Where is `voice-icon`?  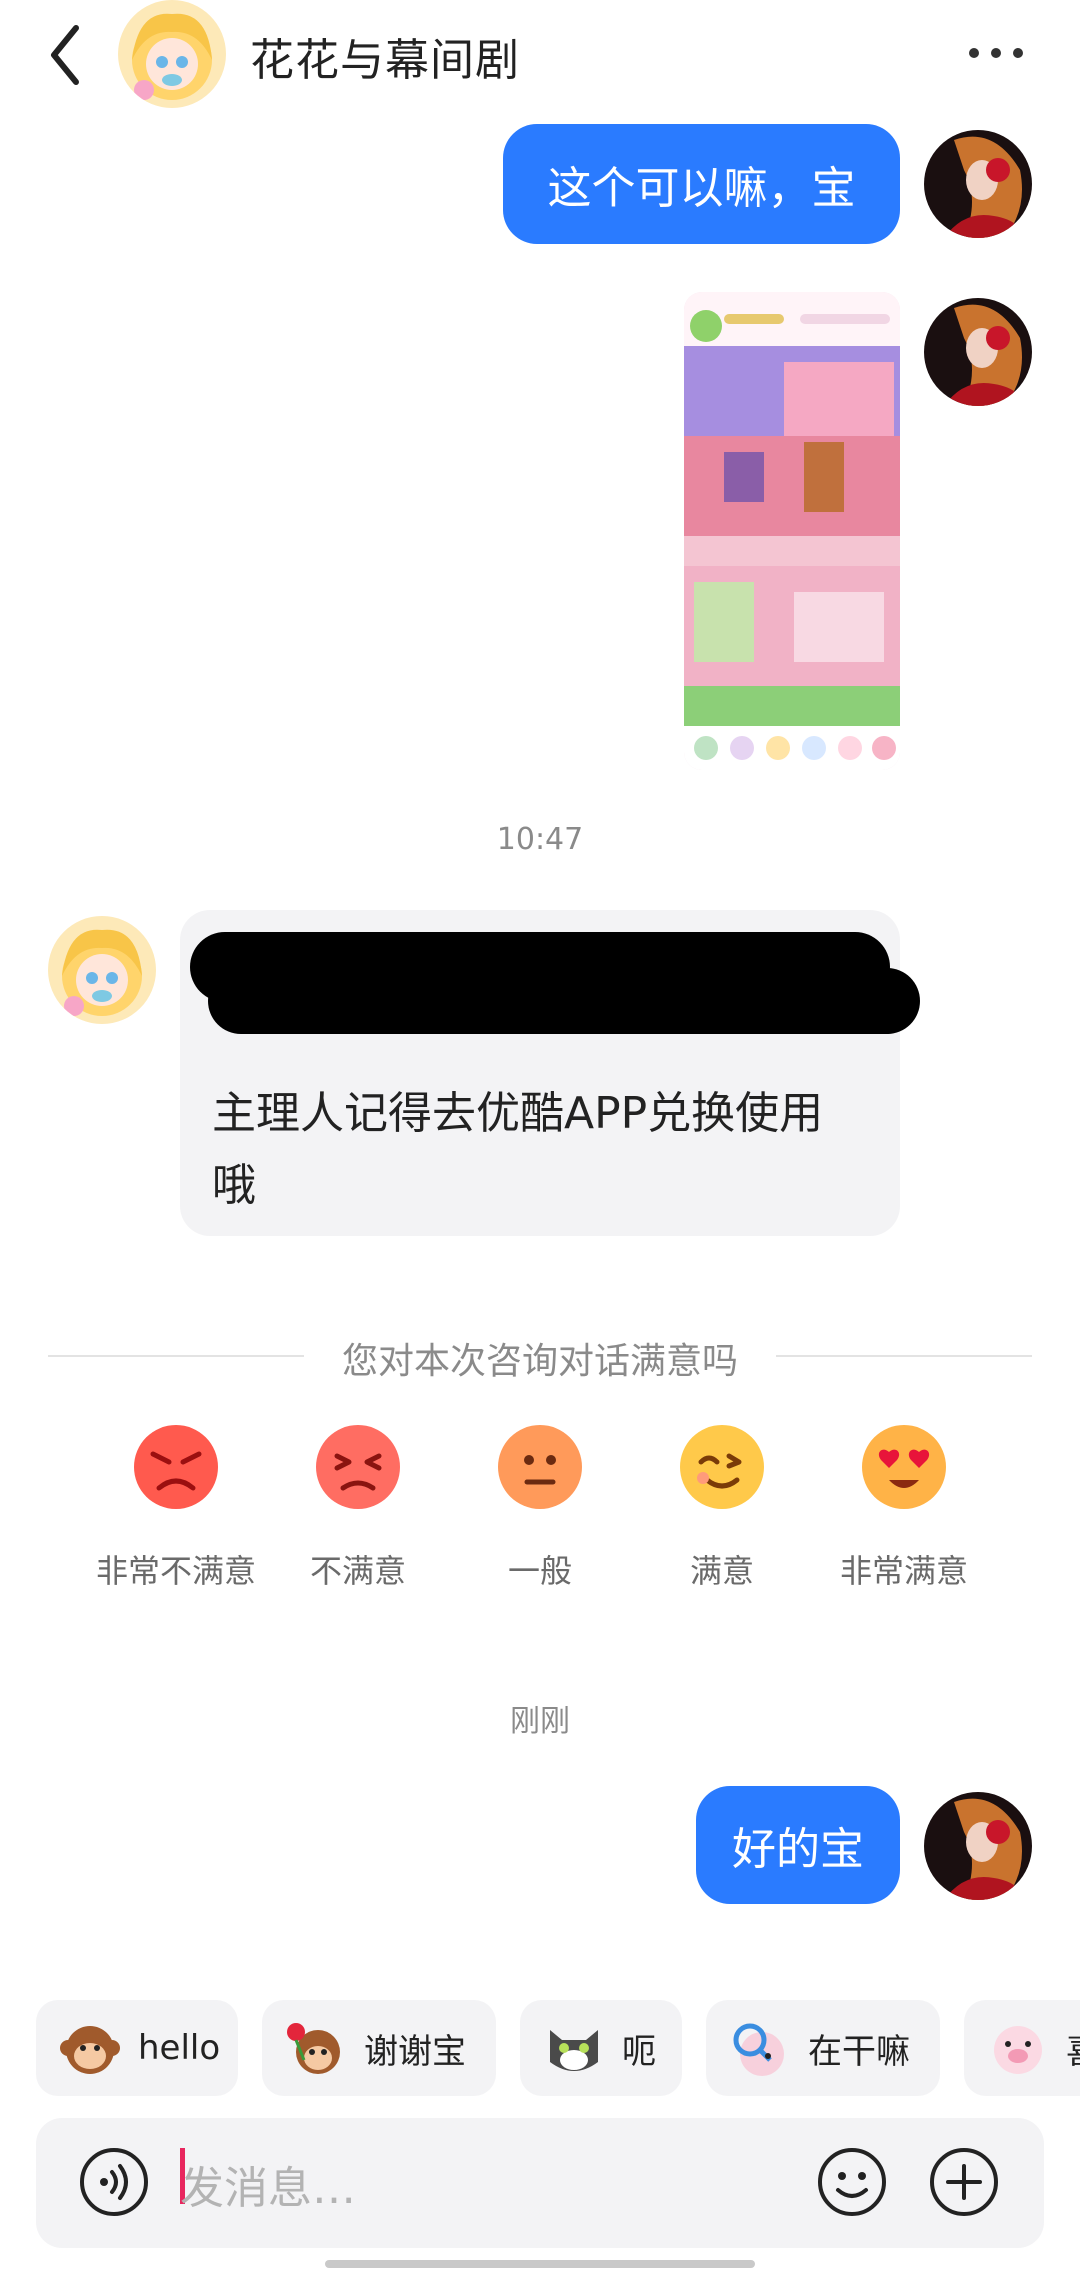 voice-icon is located at coordinates (114, 2182).